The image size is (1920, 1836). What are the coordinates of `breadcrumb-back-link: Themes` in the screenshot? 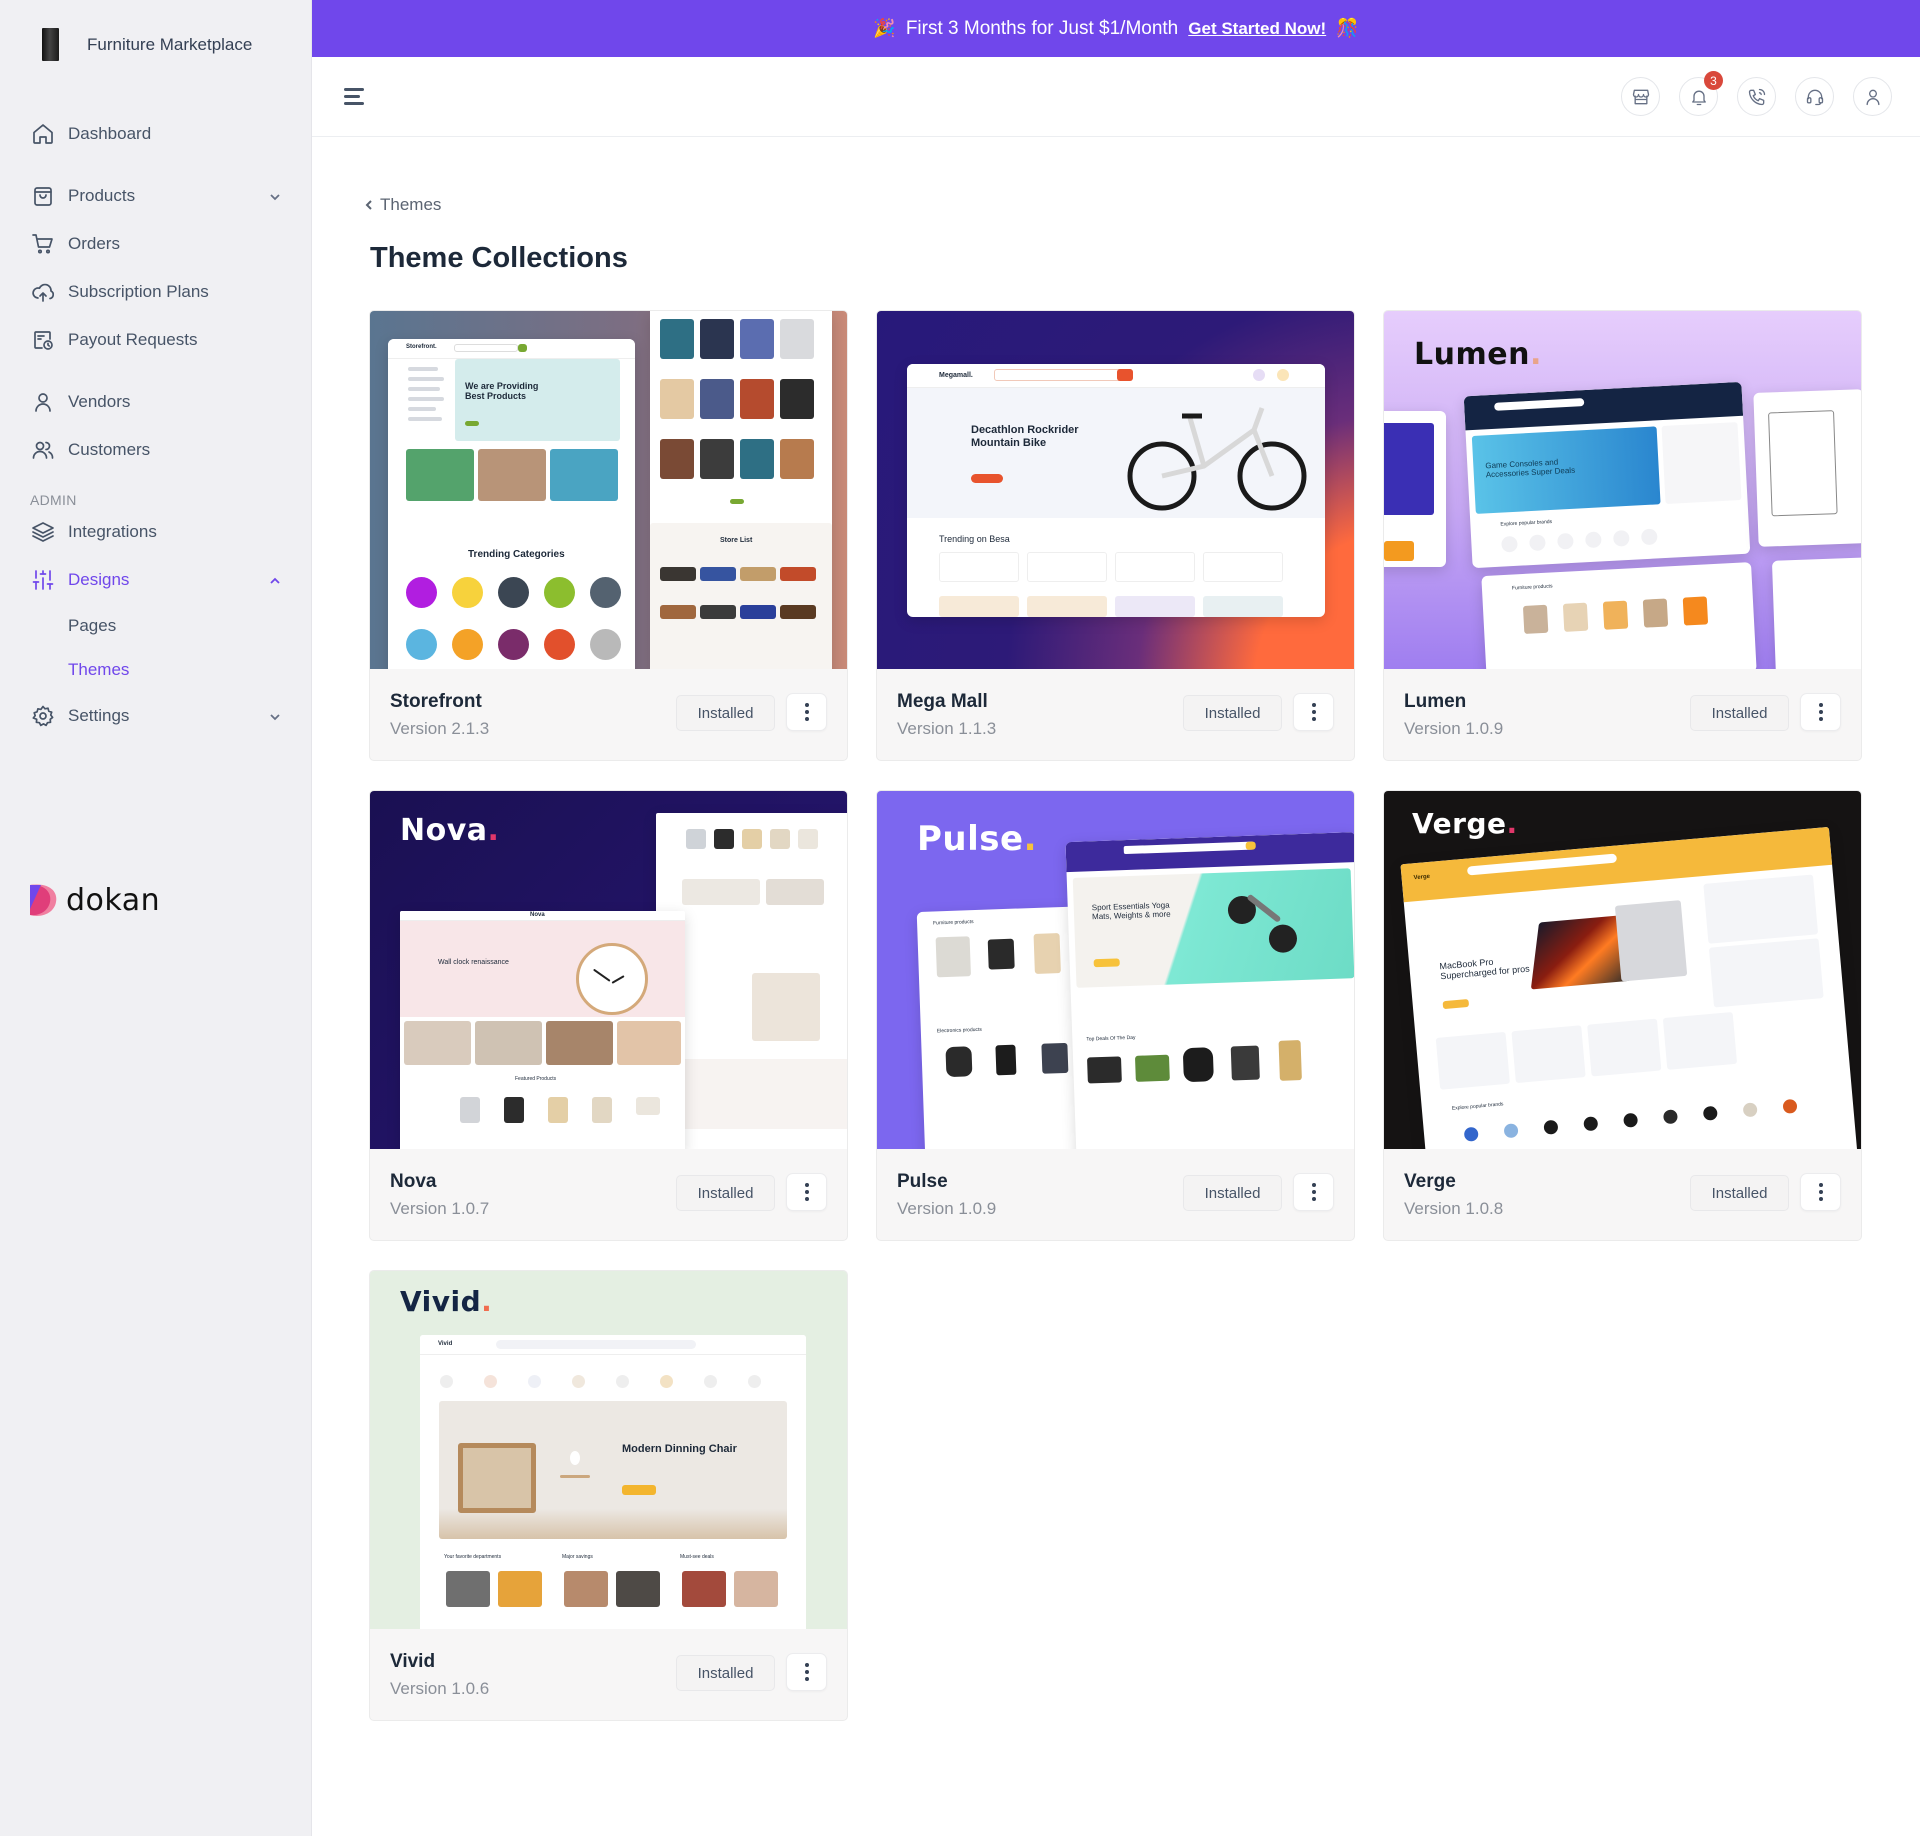 It's located at (402, 205).